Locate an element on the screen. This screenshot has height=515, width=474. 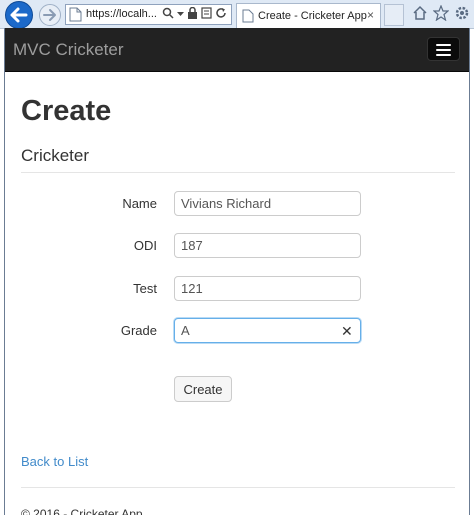
page-title: Create is located at coordinates (66, 111).